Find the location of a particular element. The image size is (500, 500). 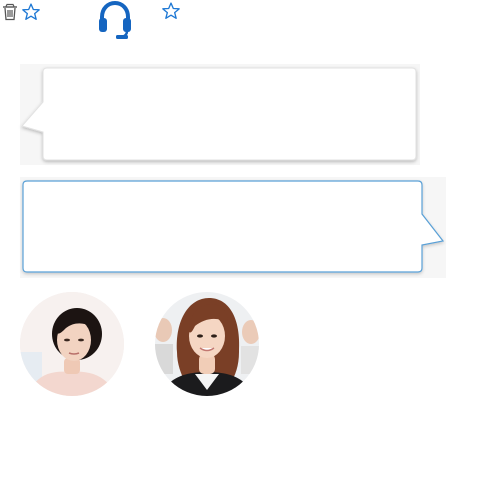

avatar-woman-older is located at coordinates (72, 344).